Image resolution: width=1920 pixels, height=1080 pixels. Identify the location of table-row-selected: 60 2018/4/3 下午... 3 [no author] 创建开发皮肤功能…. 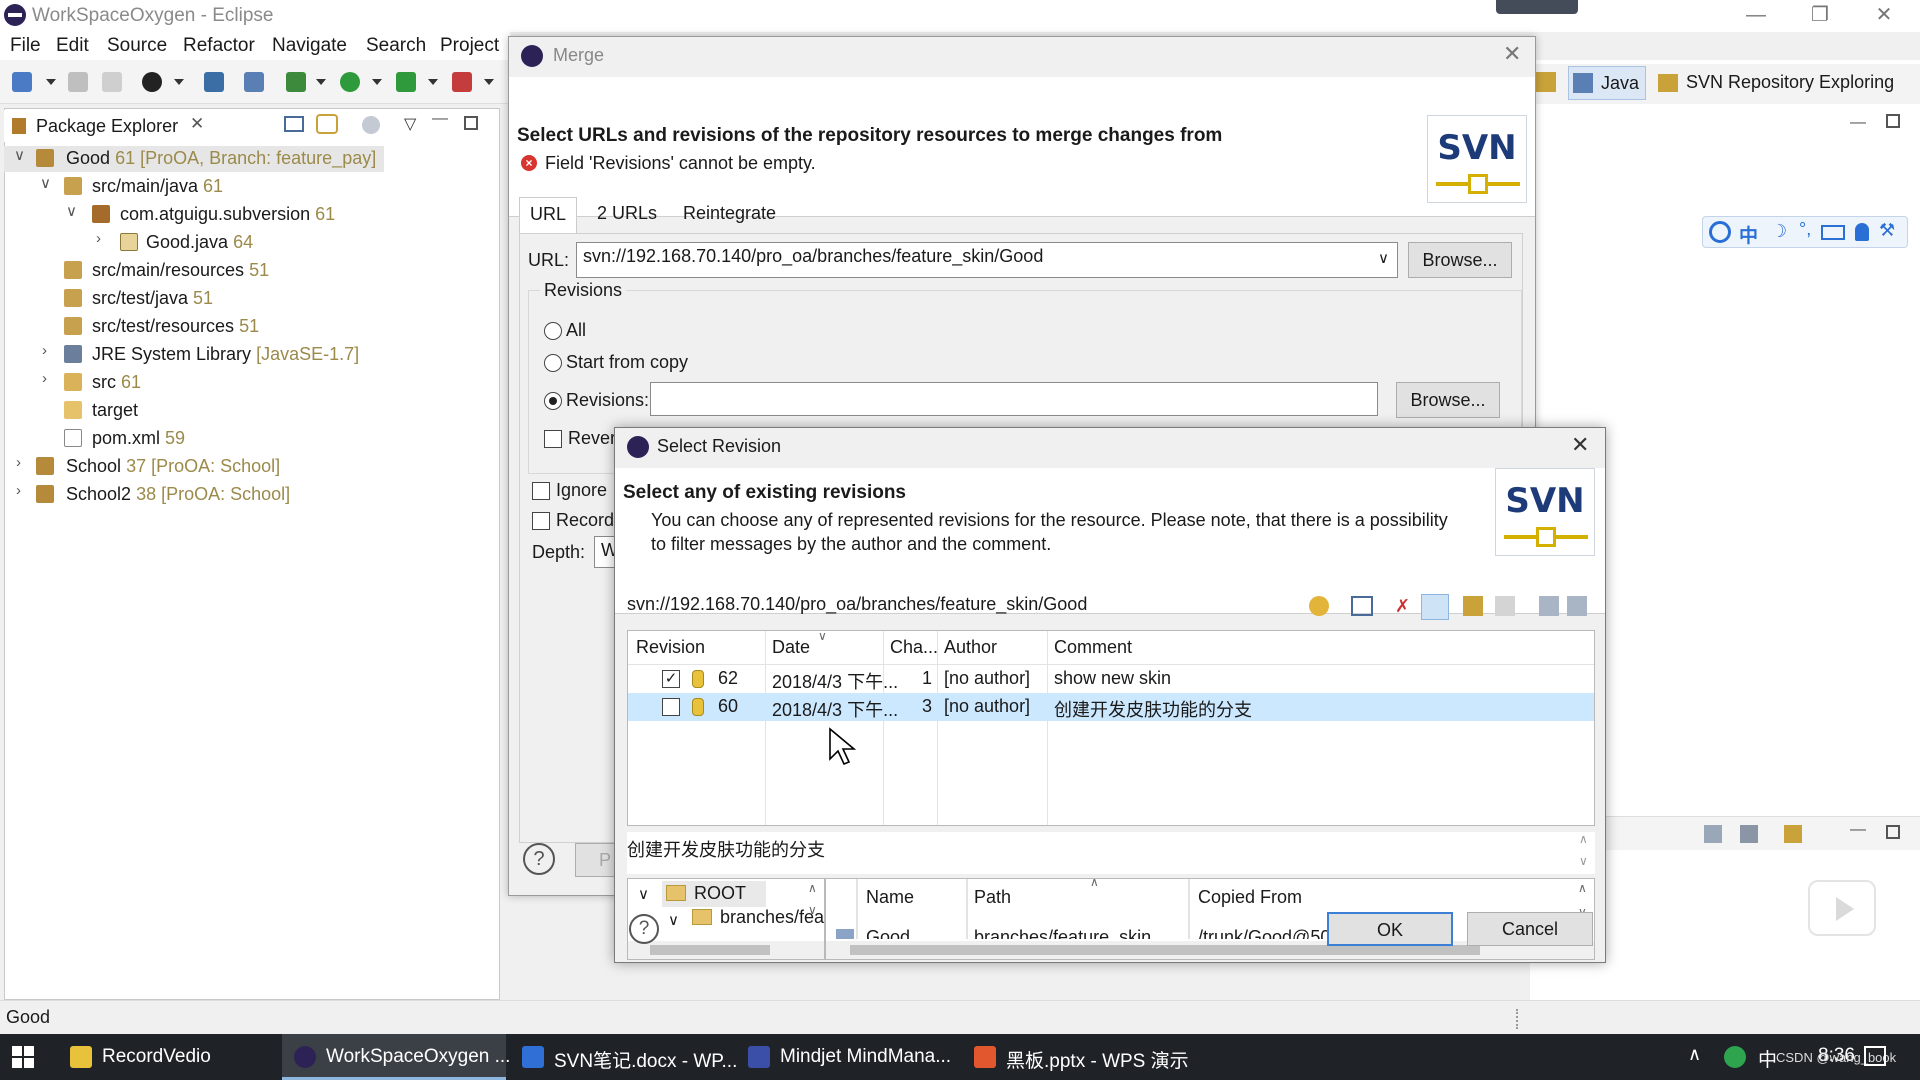
(1111, 707).